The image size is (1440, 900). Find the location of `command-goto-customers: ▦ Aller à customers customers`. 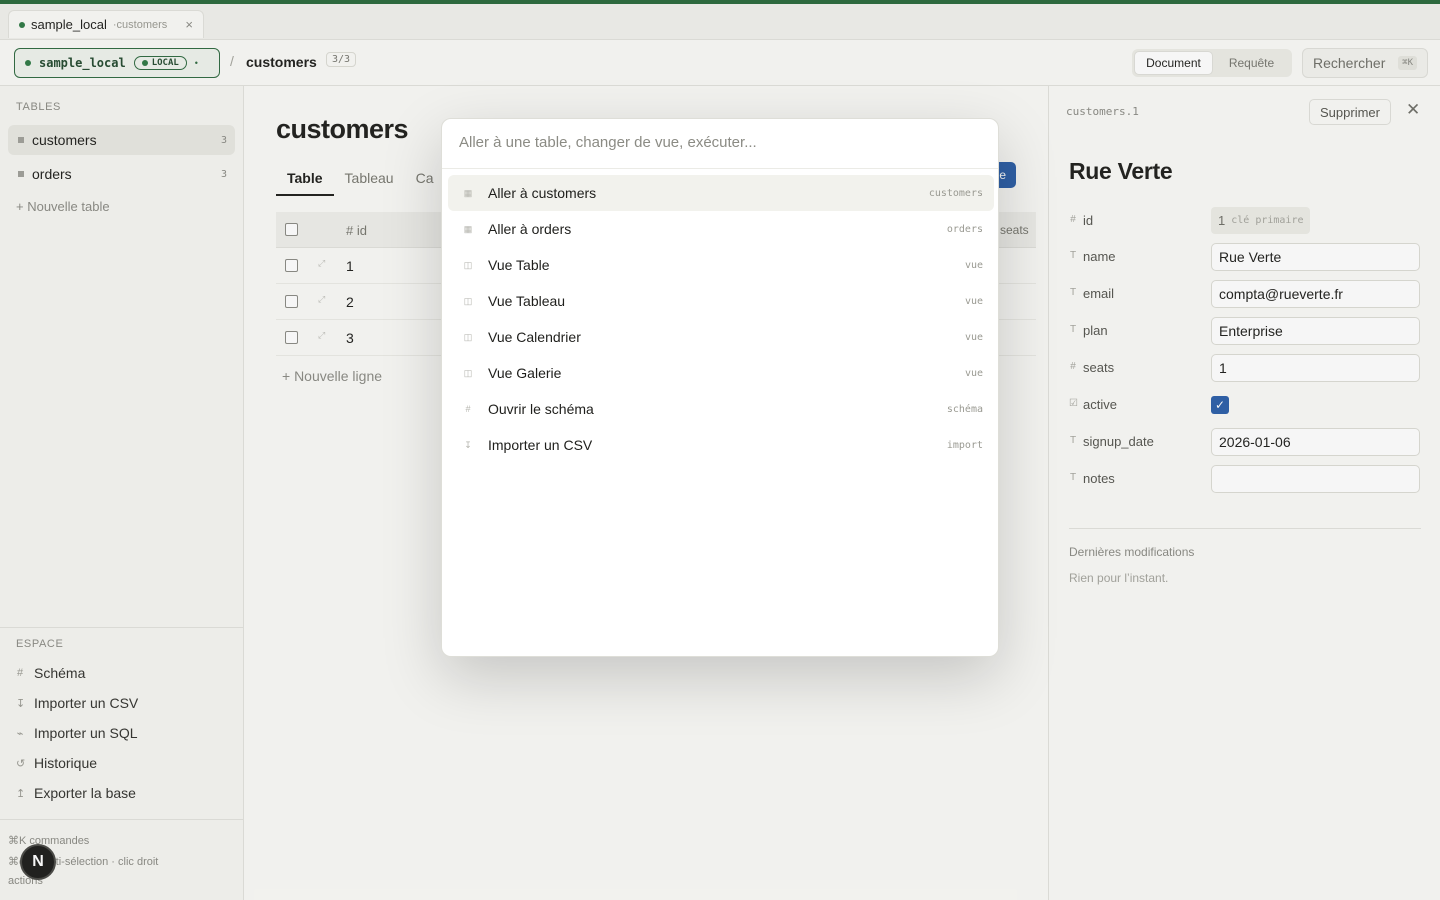

command-goto-customers: ▦ Aller à customers customers is located at coordinates (721, 193).